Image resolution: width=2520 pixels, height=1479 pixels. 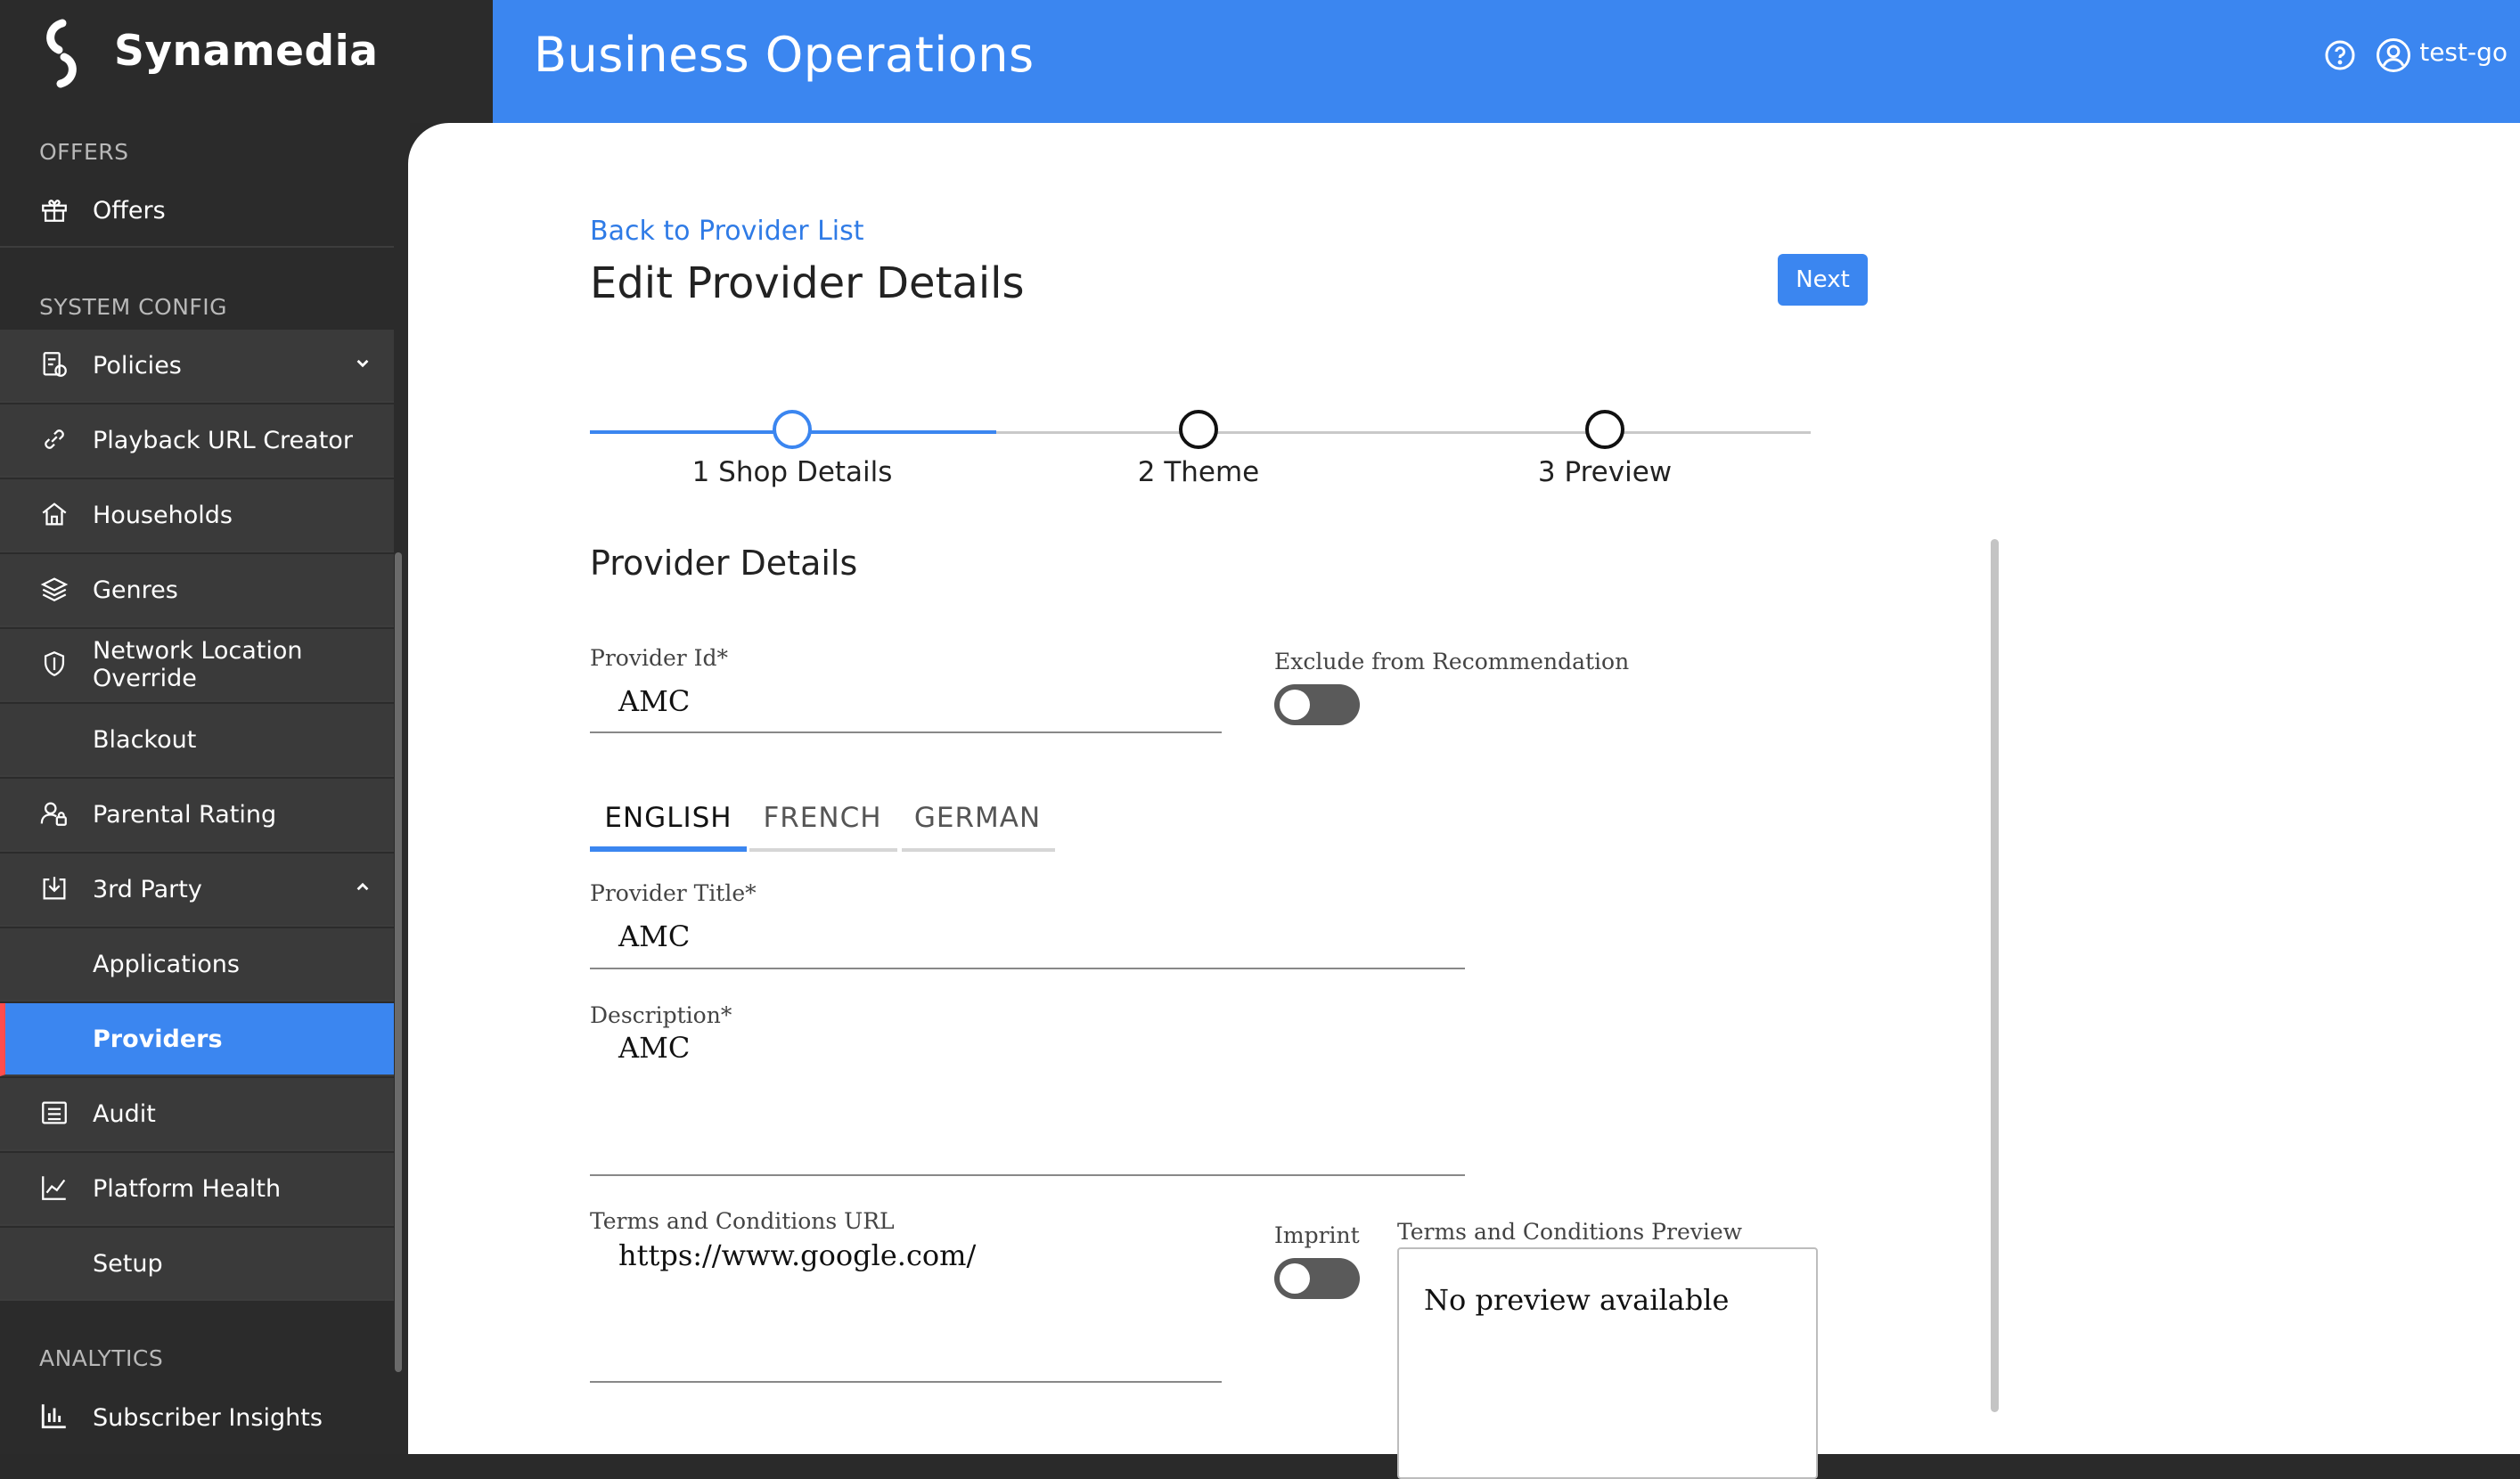 What do you see at coordinates (654, 936) in the screenshot?
I see `provider-title-input: AMC` at bounding box center [654, 936].